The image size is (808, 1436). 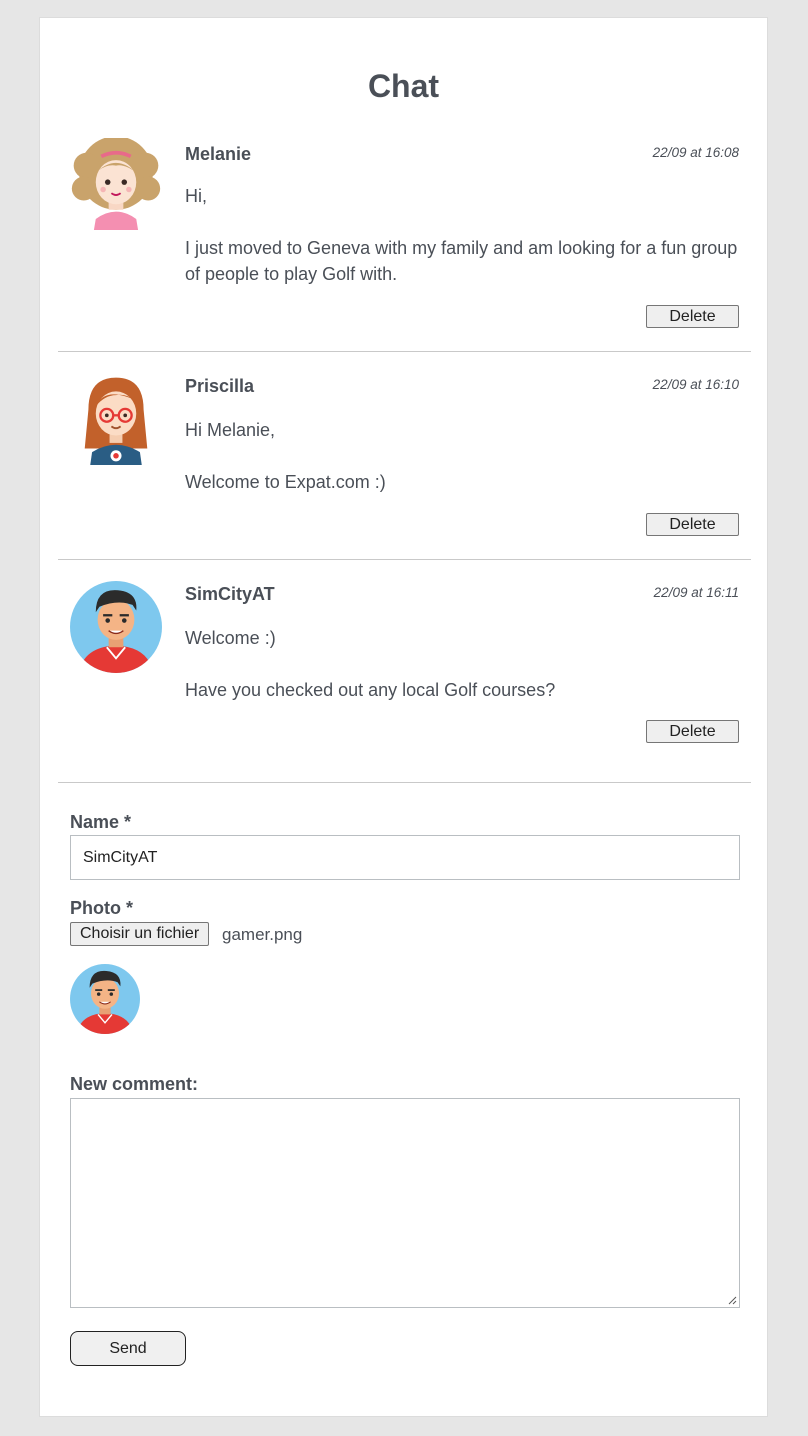 What do you see at coordinates (405, 857) in the screenshot?
I see `name-input: SimCityAT` at bounding box center [405, 857].